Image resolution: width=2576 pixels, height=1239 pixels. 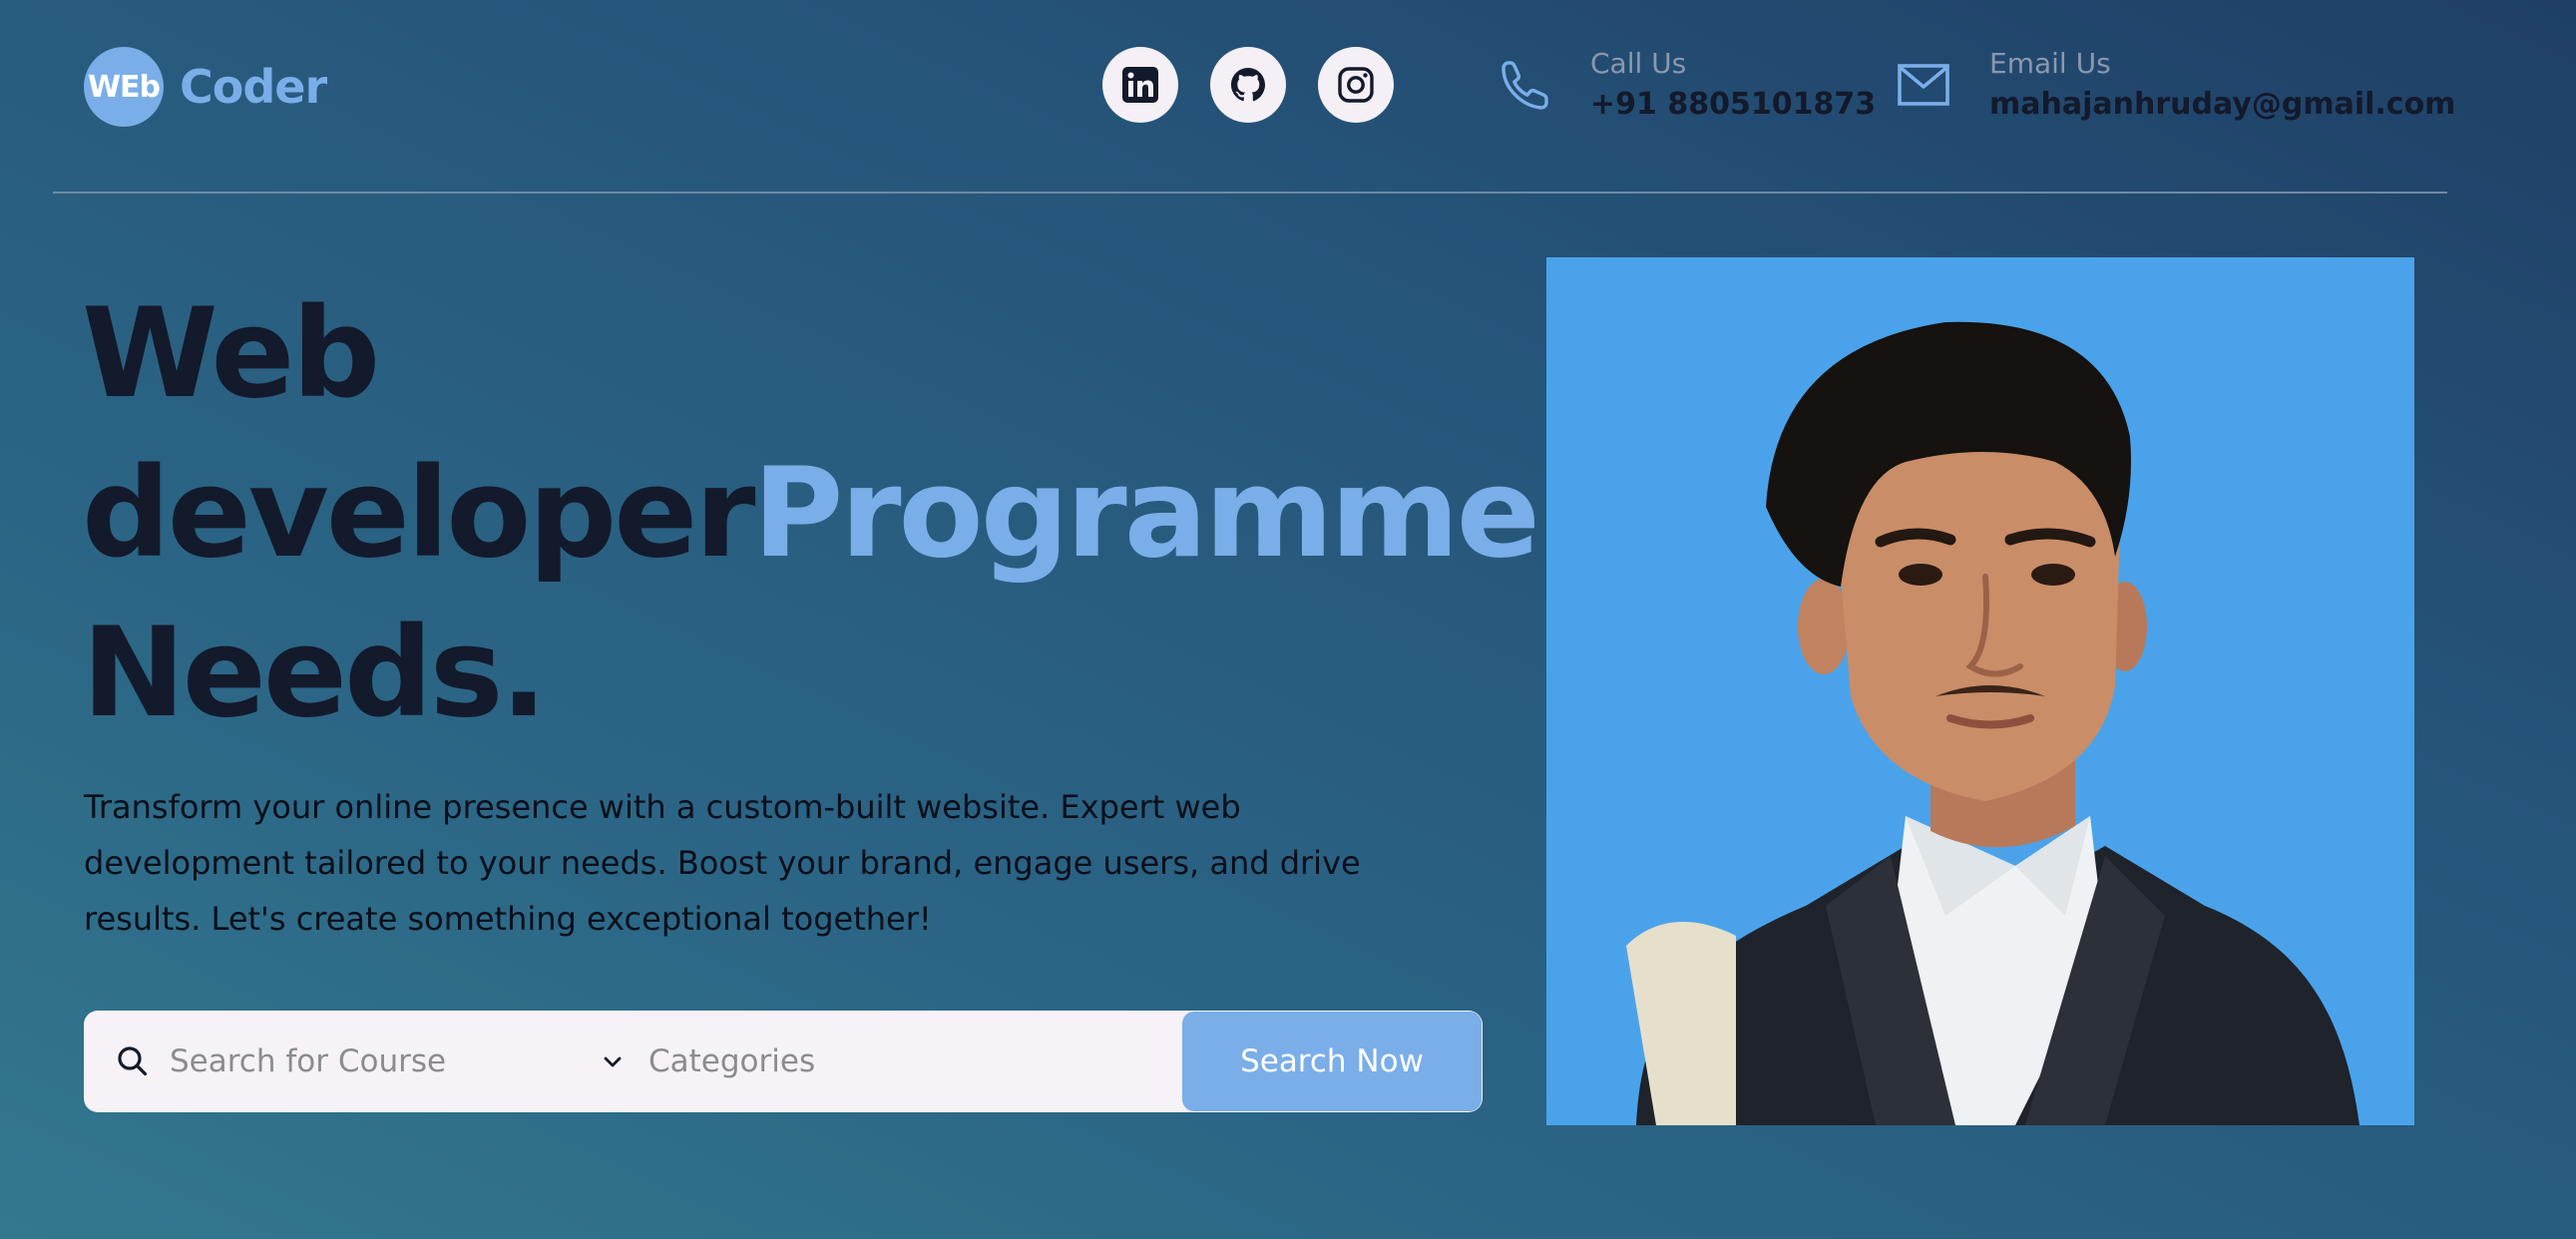 I want to click on instagram-button, so click(x=1356, y=85).